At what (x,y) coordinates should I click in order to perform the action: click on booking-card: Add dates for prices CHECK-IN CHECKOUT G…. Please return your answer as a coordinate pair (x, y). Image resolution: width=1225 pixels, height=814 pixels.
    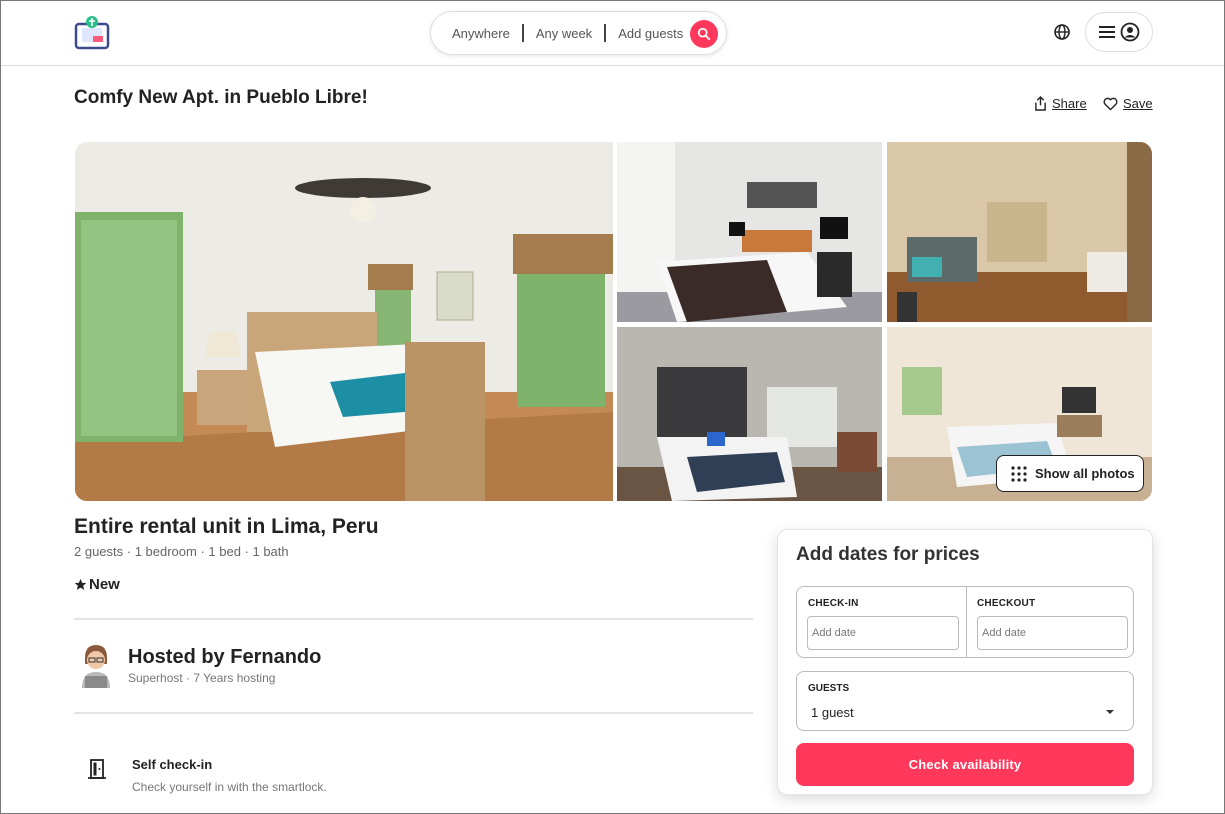
    Looking at the image, I should click on (965, 662).